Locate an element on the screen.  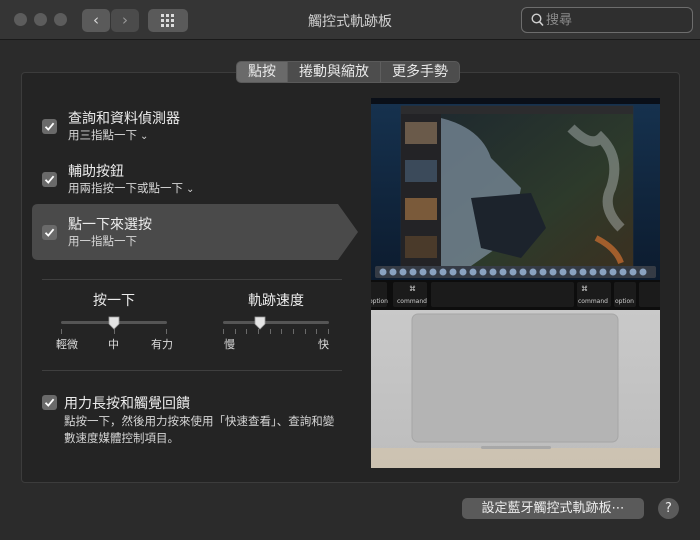
speed-slider-track is located at coordinates (276, 322).